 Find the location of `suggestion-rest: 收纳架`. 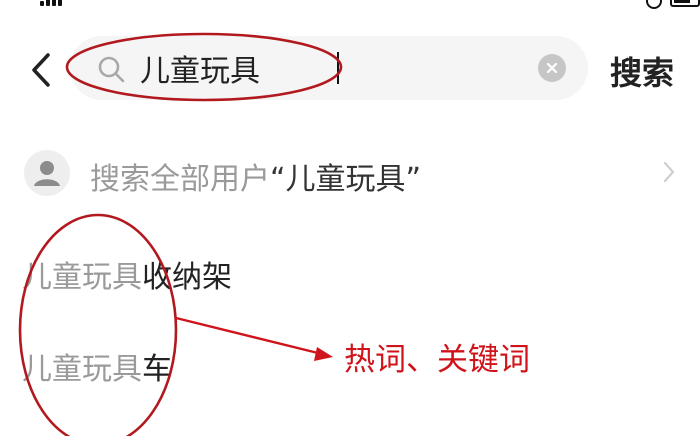

suggestion-rest: 收纳架 is located at coordinates (187, 277).